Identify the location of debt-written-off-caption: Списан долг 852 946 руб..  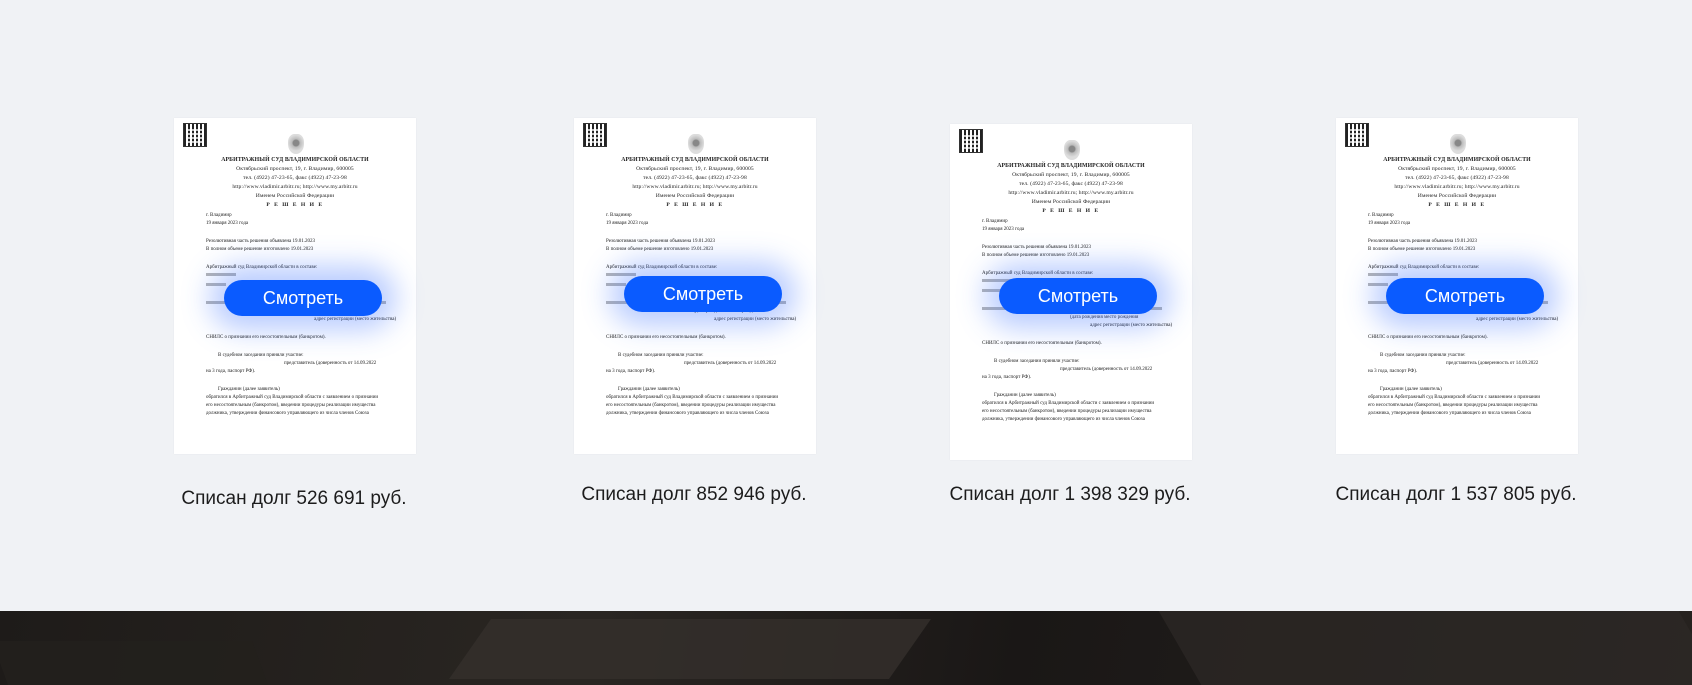
(694, 494).